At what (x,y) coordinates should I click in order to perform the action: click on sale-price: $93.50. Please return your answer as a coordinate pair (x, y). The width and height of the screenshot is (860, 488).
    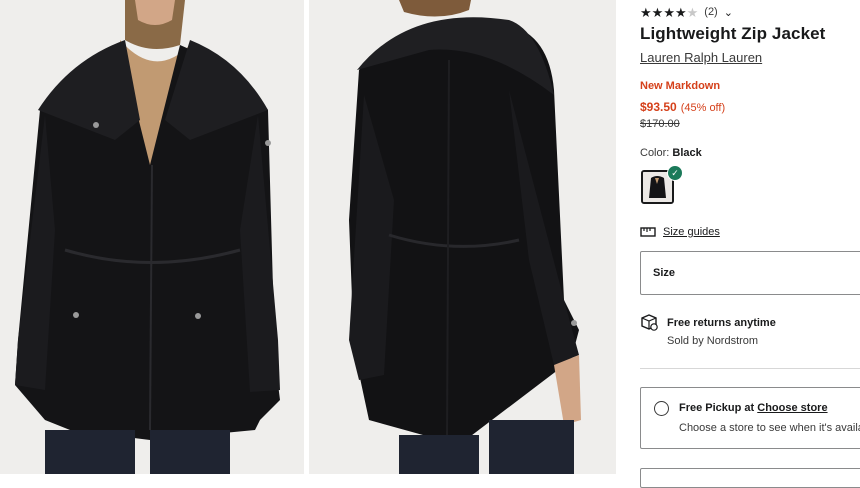
    Looking at the image, I should click on (658, 107).